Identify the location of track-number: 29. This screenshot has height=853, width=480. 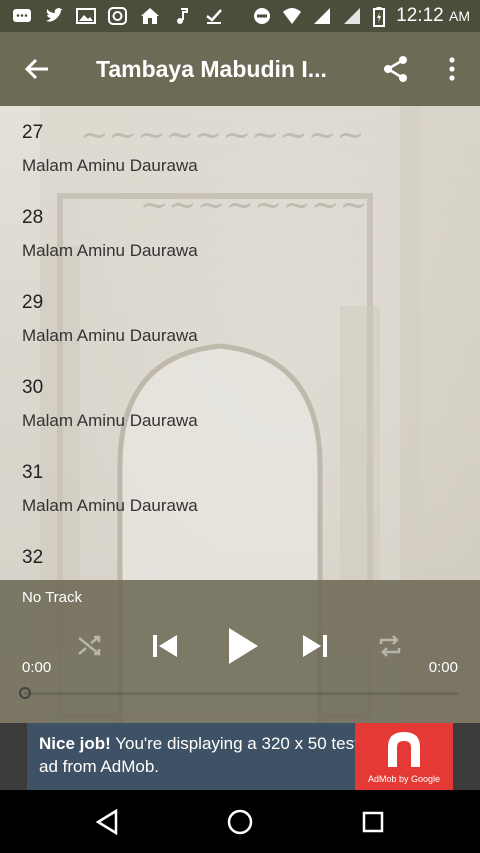
(33, 302).